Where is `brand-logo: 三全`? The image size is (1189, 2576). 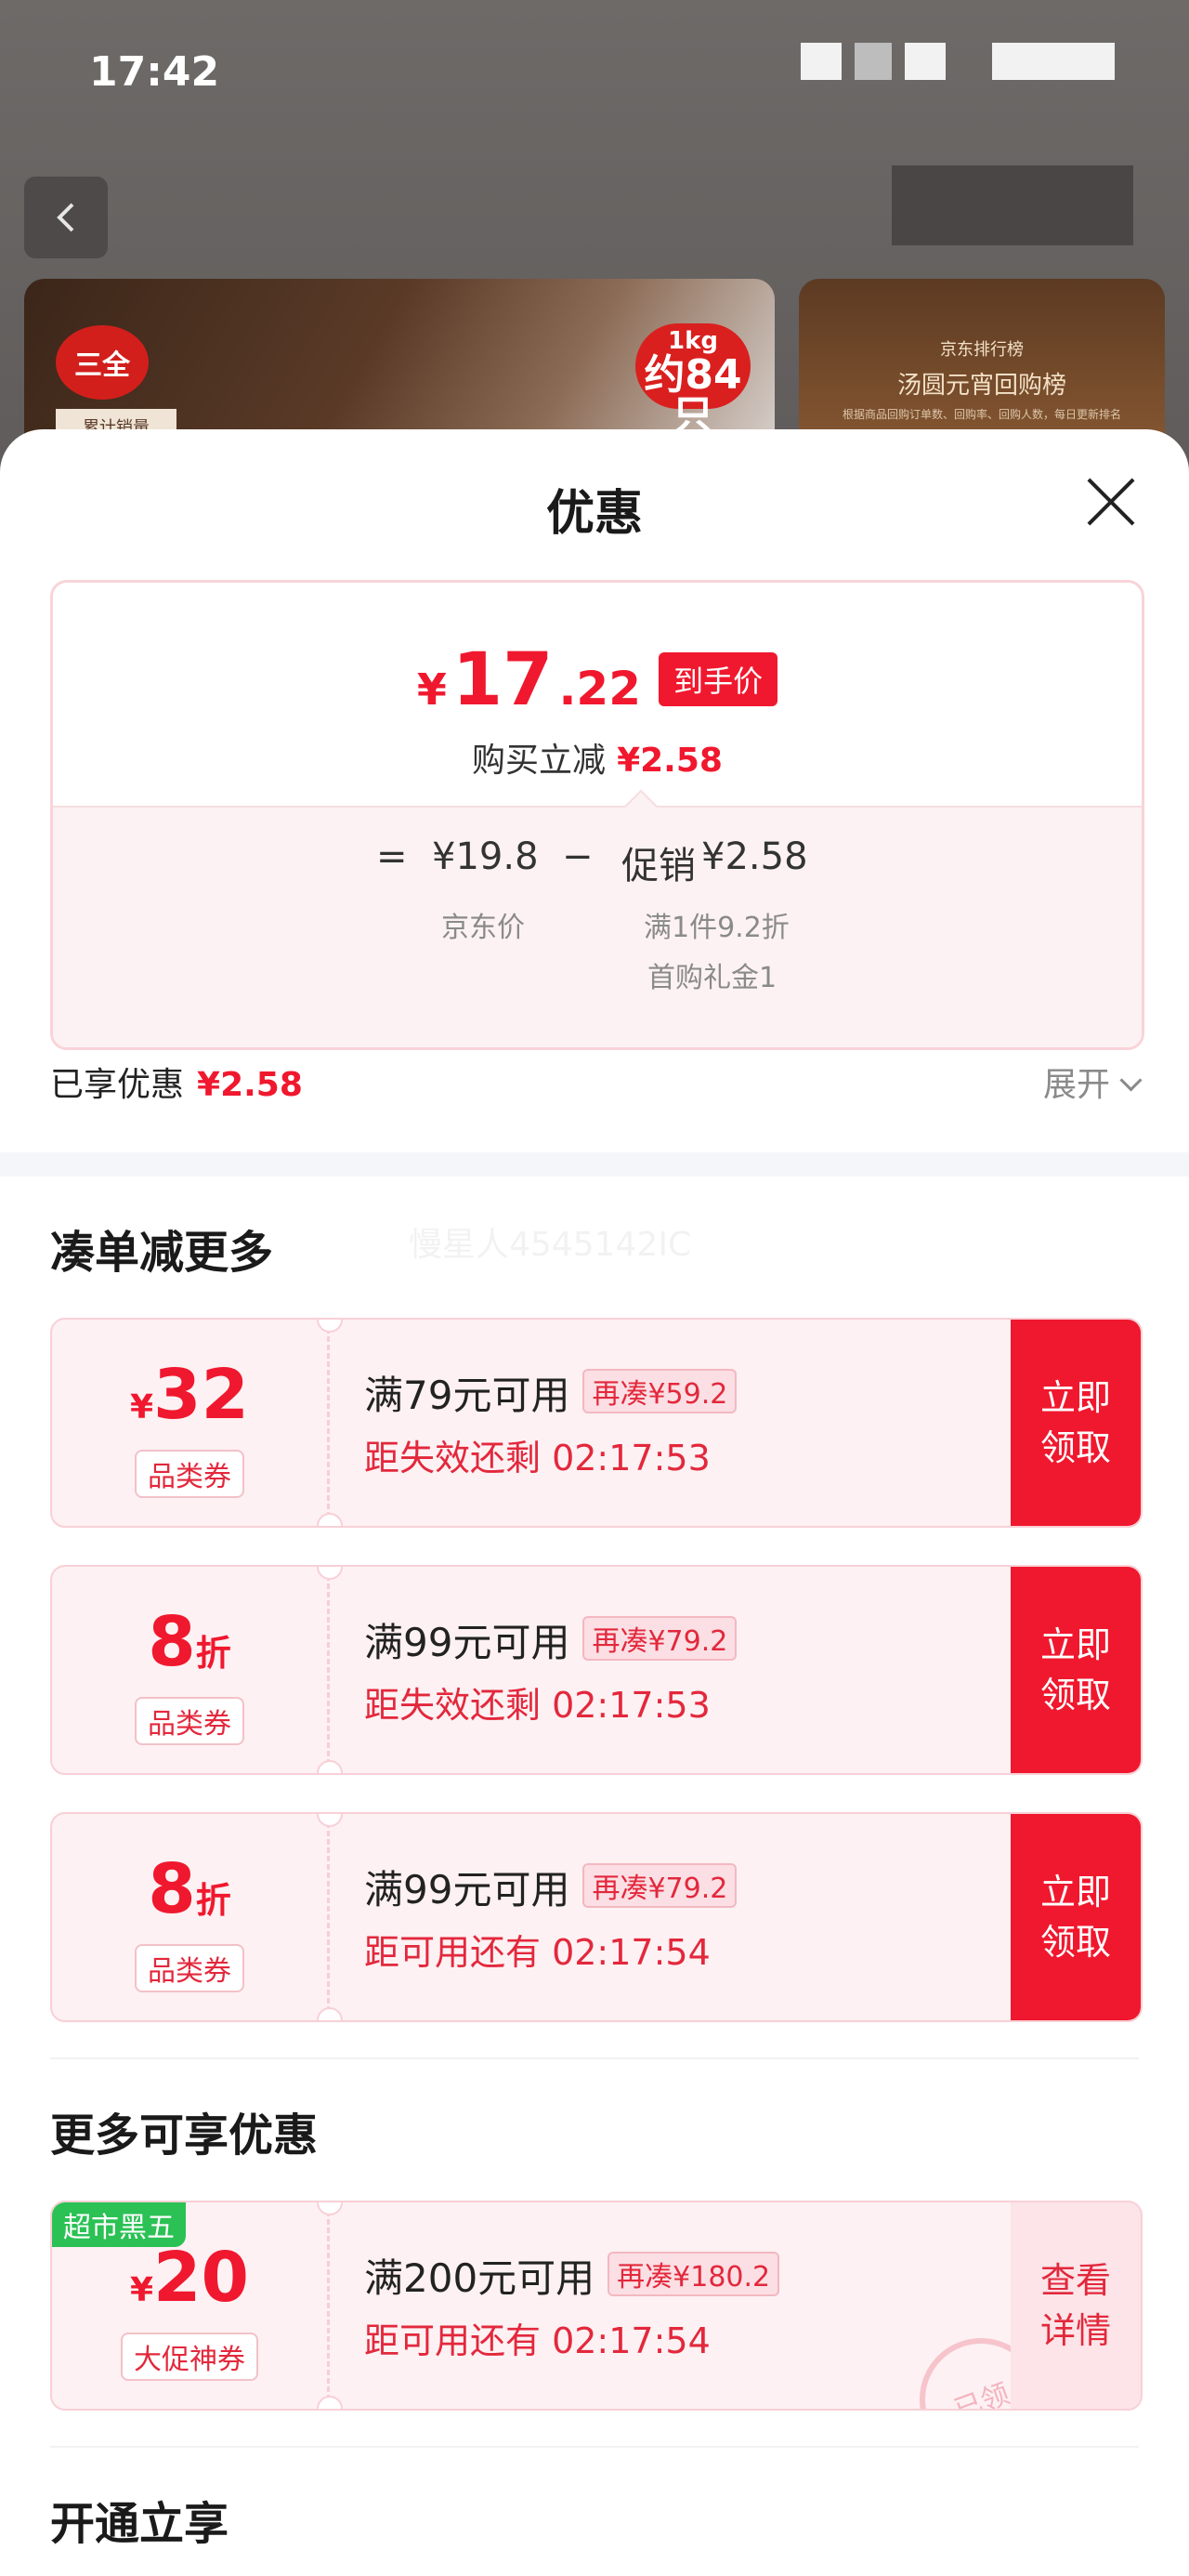
brand-logo: 三全 is located at coordinates (103, 362).